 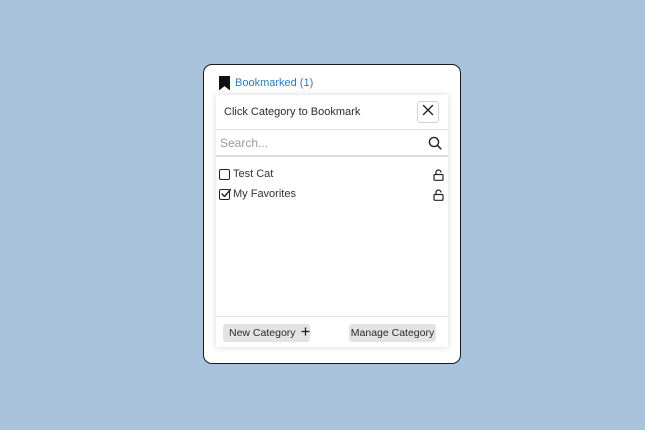 I want to click on search-bar, so click(x=332, y=143).